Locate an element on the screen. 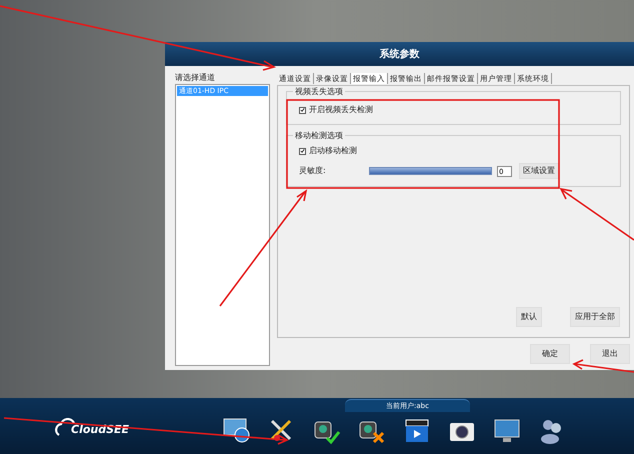 This screenshot has width=634, height=454. dialog-button: 默认 is located at coordinates (529, 317).